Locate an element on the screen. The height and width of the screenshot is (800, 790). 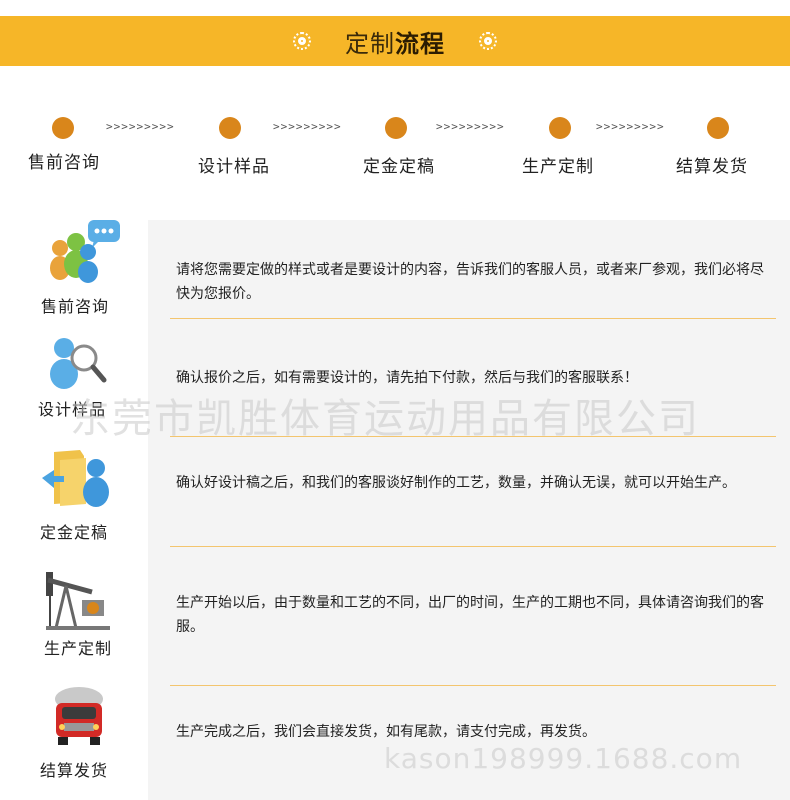
row-description: 确认好设计稿之后，和我们的客服谈好制作的工艺，数量，并确认无误，就可以开始生产。 is located at coordinates (456, 483).